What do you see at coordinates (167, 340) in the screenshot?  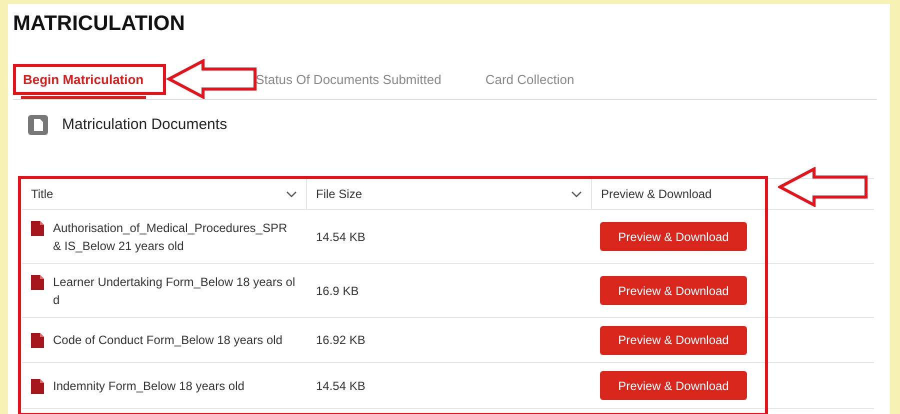 I see `table-cell-text: Code of Conduct Form_Below 18 years old` at bounding box center [167, 340].